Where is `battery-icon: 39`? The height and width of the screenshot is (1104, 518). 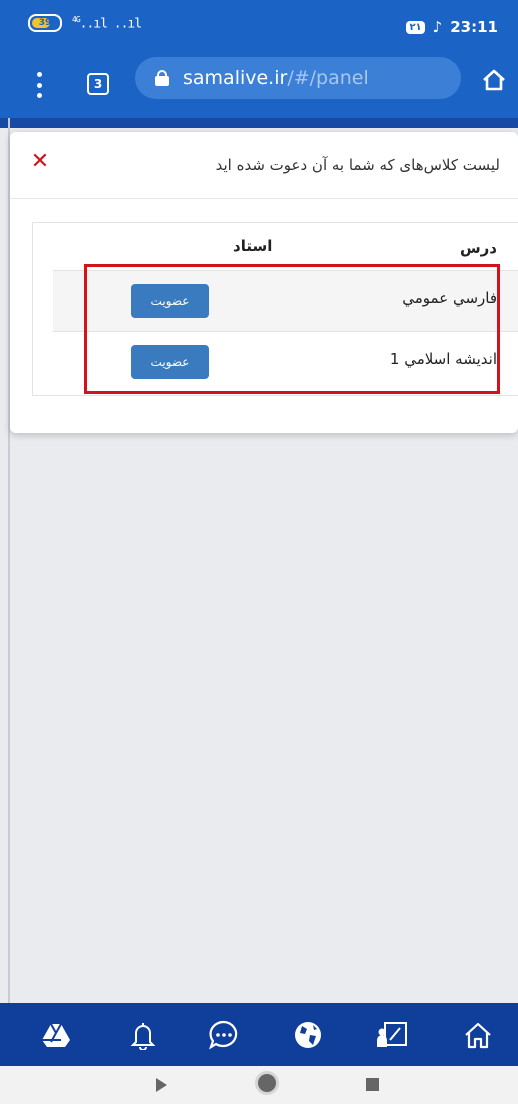 battery-icon: 39 is located at coordinates (45, 23).